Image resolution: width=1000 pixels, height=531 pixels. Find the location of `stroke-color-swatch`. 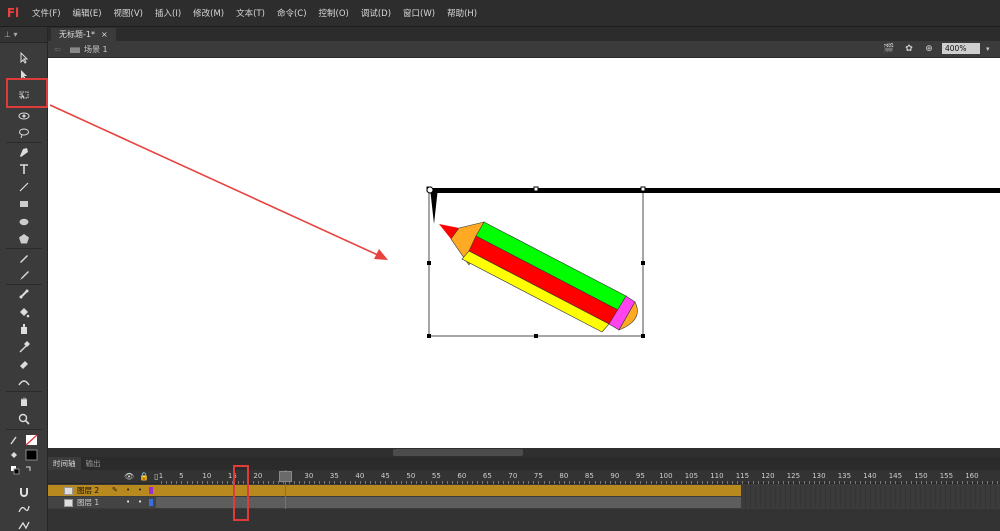

stroke-color-swatch is located at coordinates (24, 440).